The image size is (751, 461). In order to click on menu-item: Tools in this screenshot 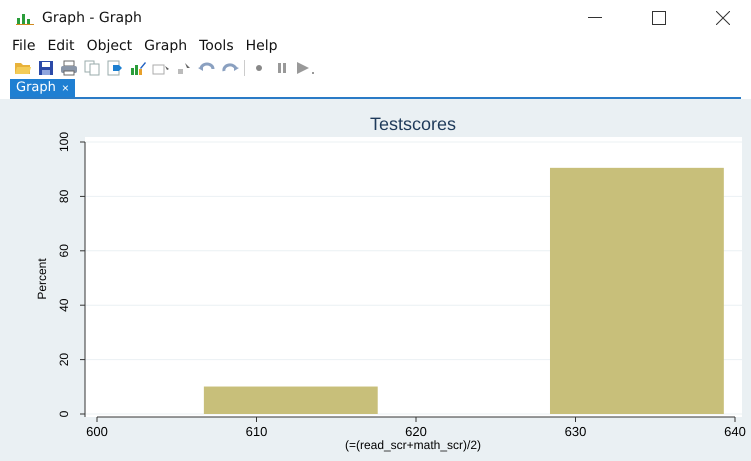, I will do `click(216, 46)`.